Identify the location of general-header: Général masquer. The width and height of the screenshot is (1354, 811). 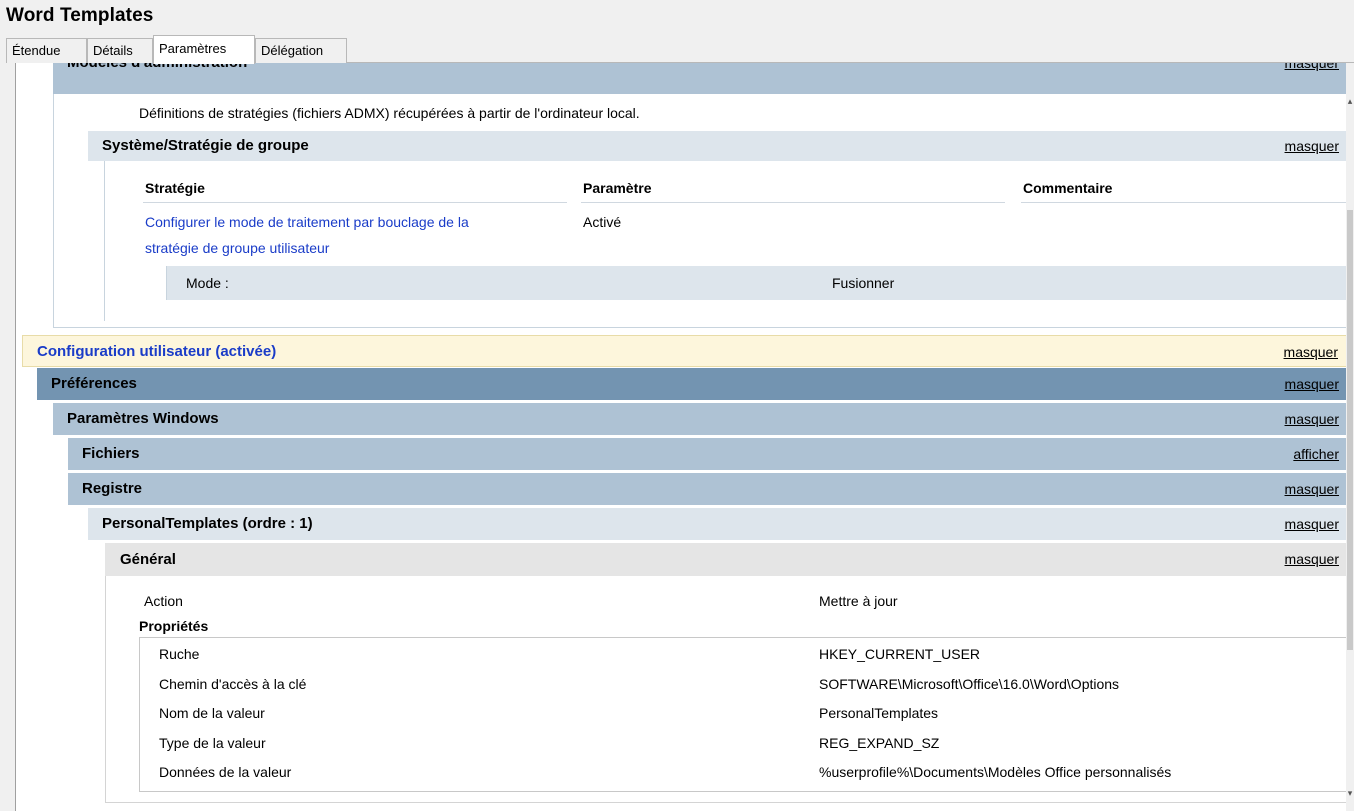
(726, 559).